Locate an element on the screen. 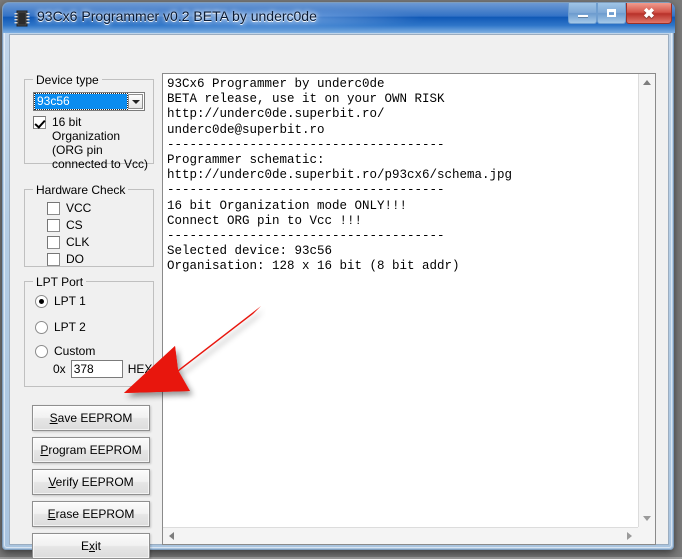  hardware-checkbox-clk: CLK is located at coordinates (68, 242).